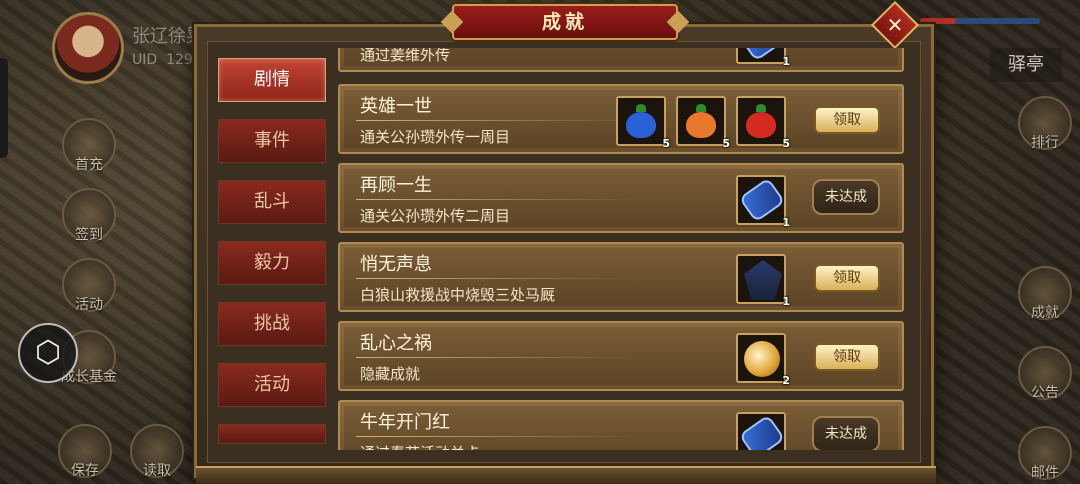  What do you see at coordinates (1045, 393) in the screenshot?
I see `notice-label: 公告` at bounding box center [1045, 393].